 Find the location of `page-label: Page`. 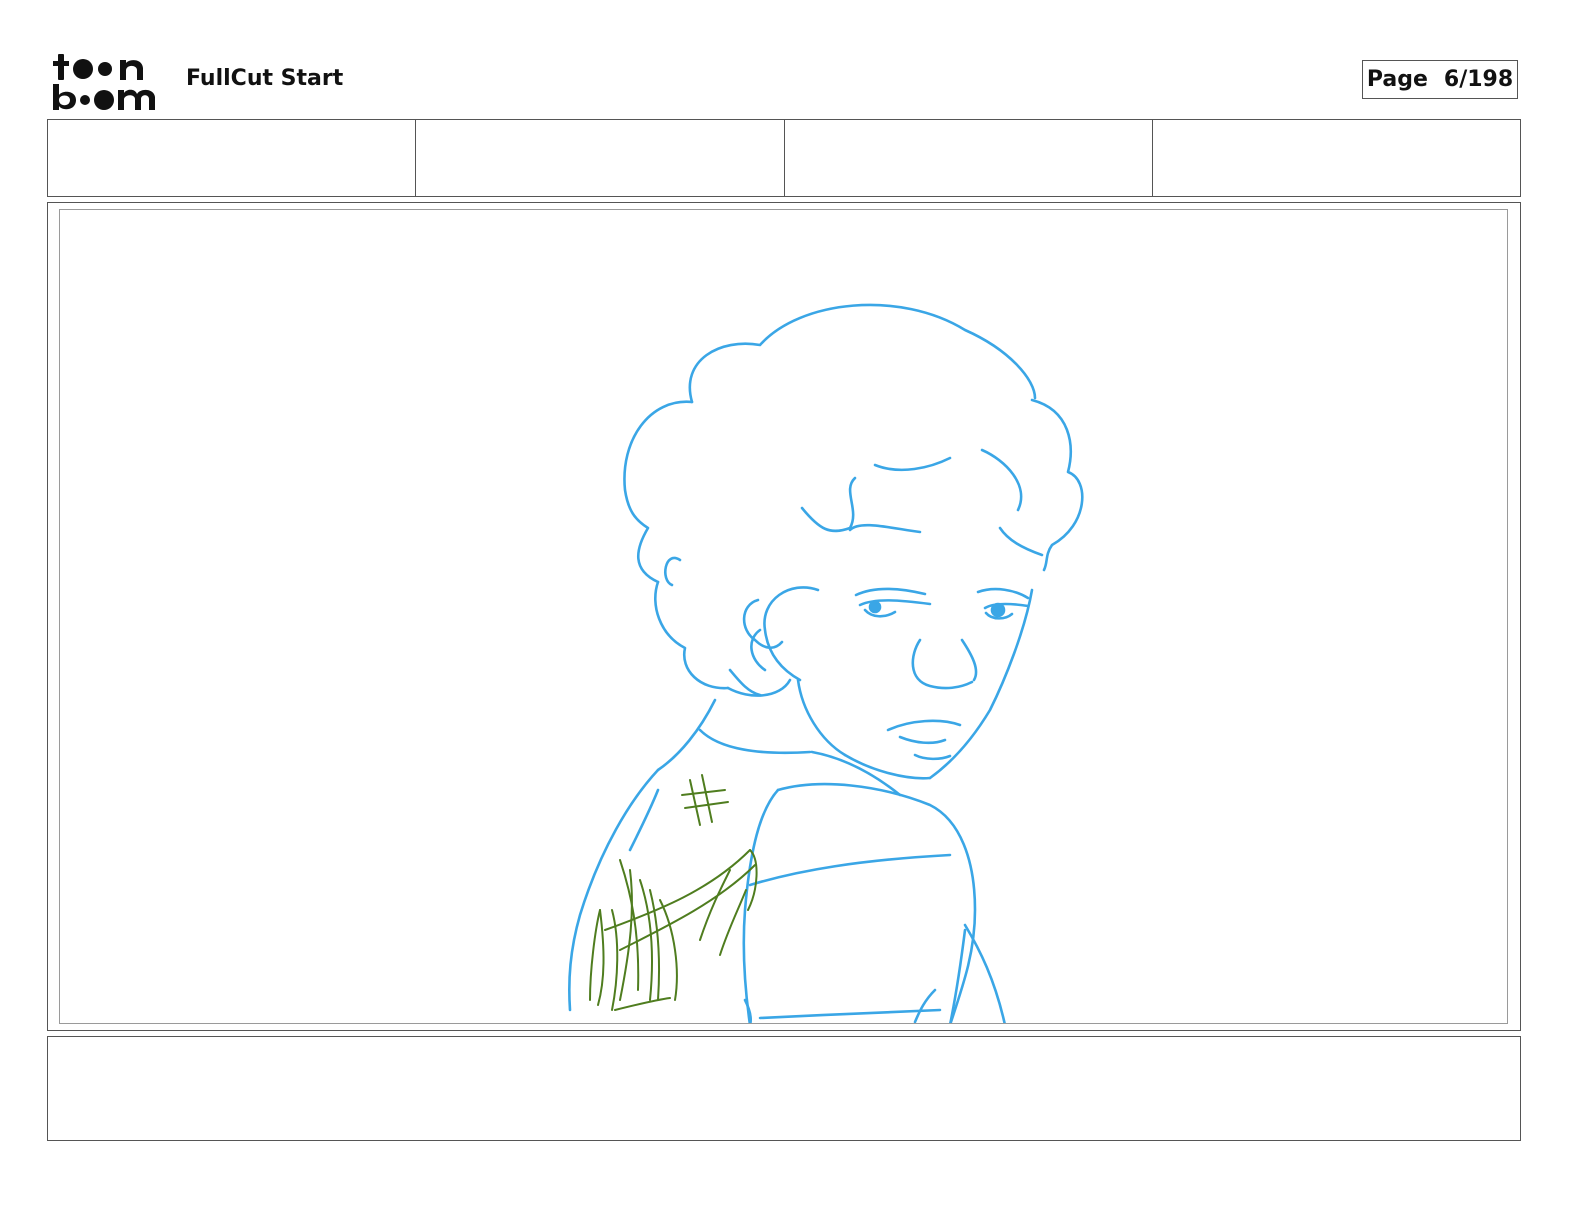

page-label: Page is located at coordinates (1397, 79).